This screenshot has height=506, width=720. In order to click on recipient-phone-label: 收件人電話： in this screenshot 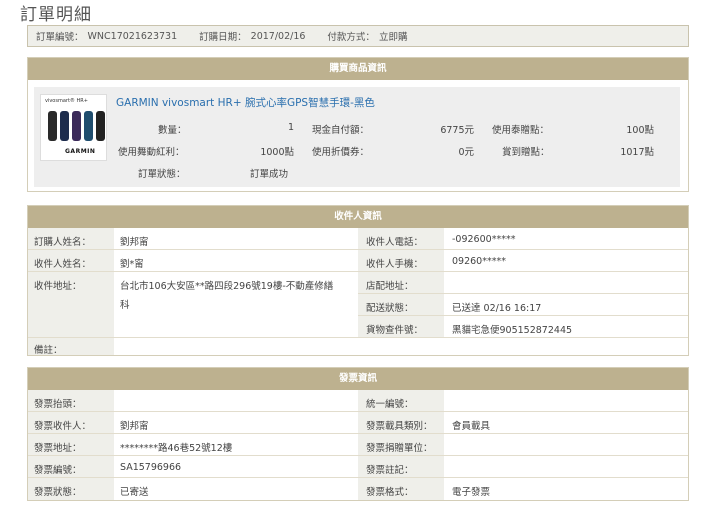, I will do `click(395, 242)`.